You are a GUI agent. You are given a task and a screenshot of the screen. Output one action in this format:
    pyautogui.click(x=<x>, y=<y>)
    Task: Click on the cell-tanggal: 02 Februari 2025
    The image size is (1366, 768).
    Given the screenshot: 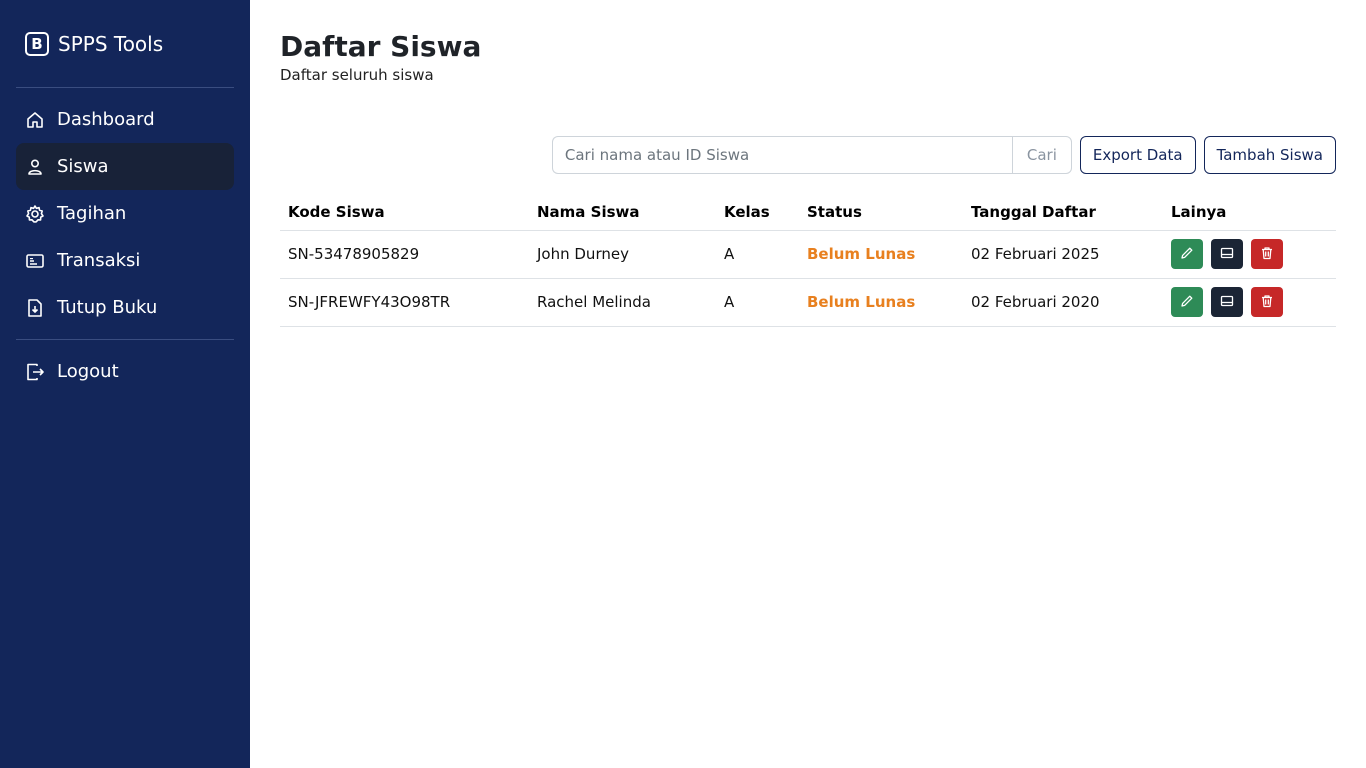 What is the action you would take?
    pyautogui.click(x=1063, y=254)
    